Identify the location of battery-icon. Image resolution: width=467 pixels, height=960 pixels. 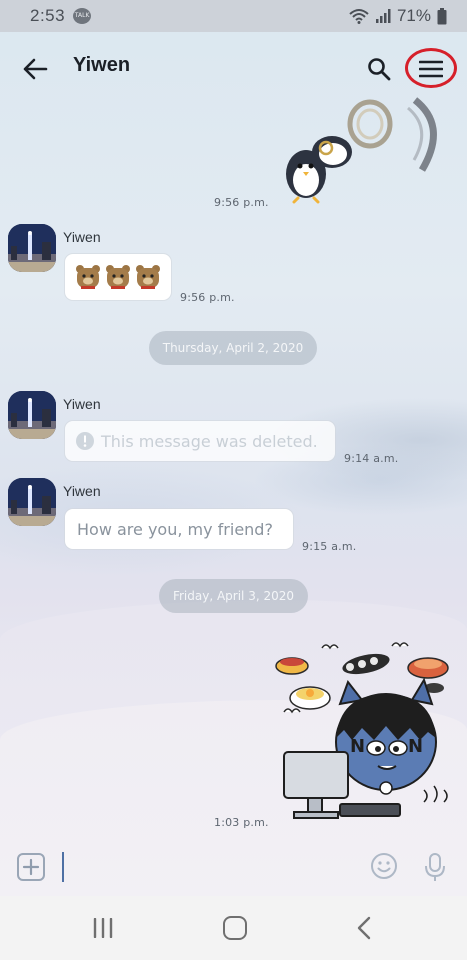
(442, 15).